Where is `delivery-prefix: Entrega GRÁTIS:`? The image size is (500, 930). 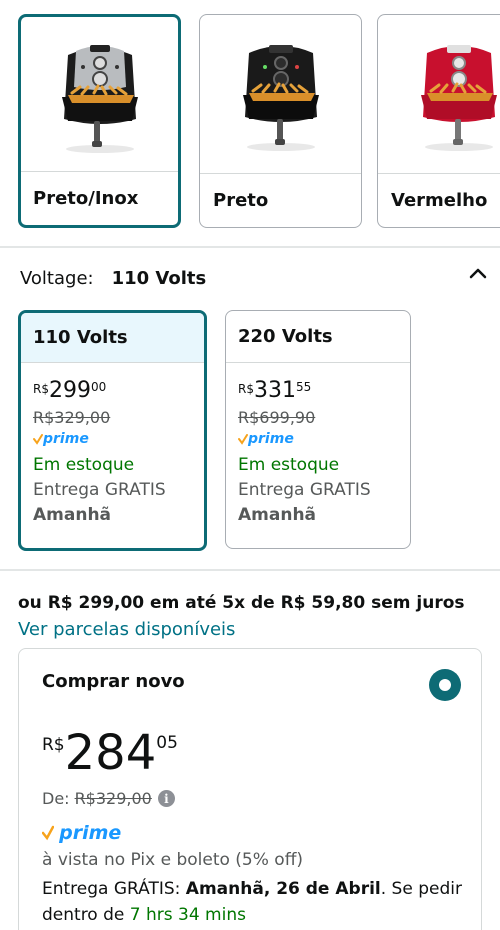 delivery-prefix: Entrega GRÁTIS: is located at coordinates (114, 889).